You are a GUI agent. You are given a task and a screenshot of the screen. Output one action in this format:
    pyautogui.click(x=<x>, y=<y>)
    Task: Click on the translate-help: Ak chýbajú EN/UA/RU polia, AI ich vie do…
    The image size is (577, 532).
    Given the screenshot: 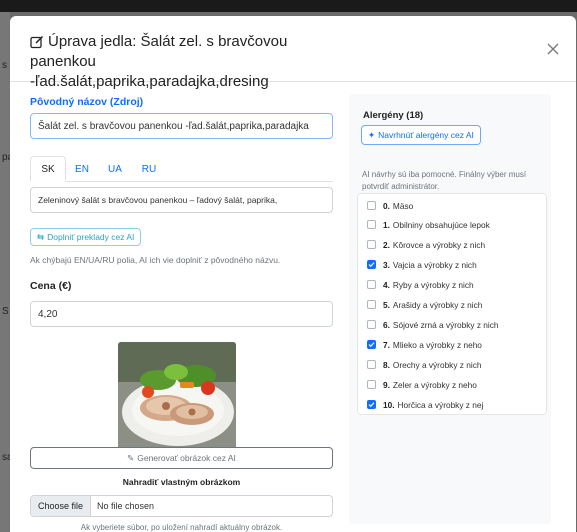 What is the action you would take?
    pyautogui.click(x=155, y=260)
    